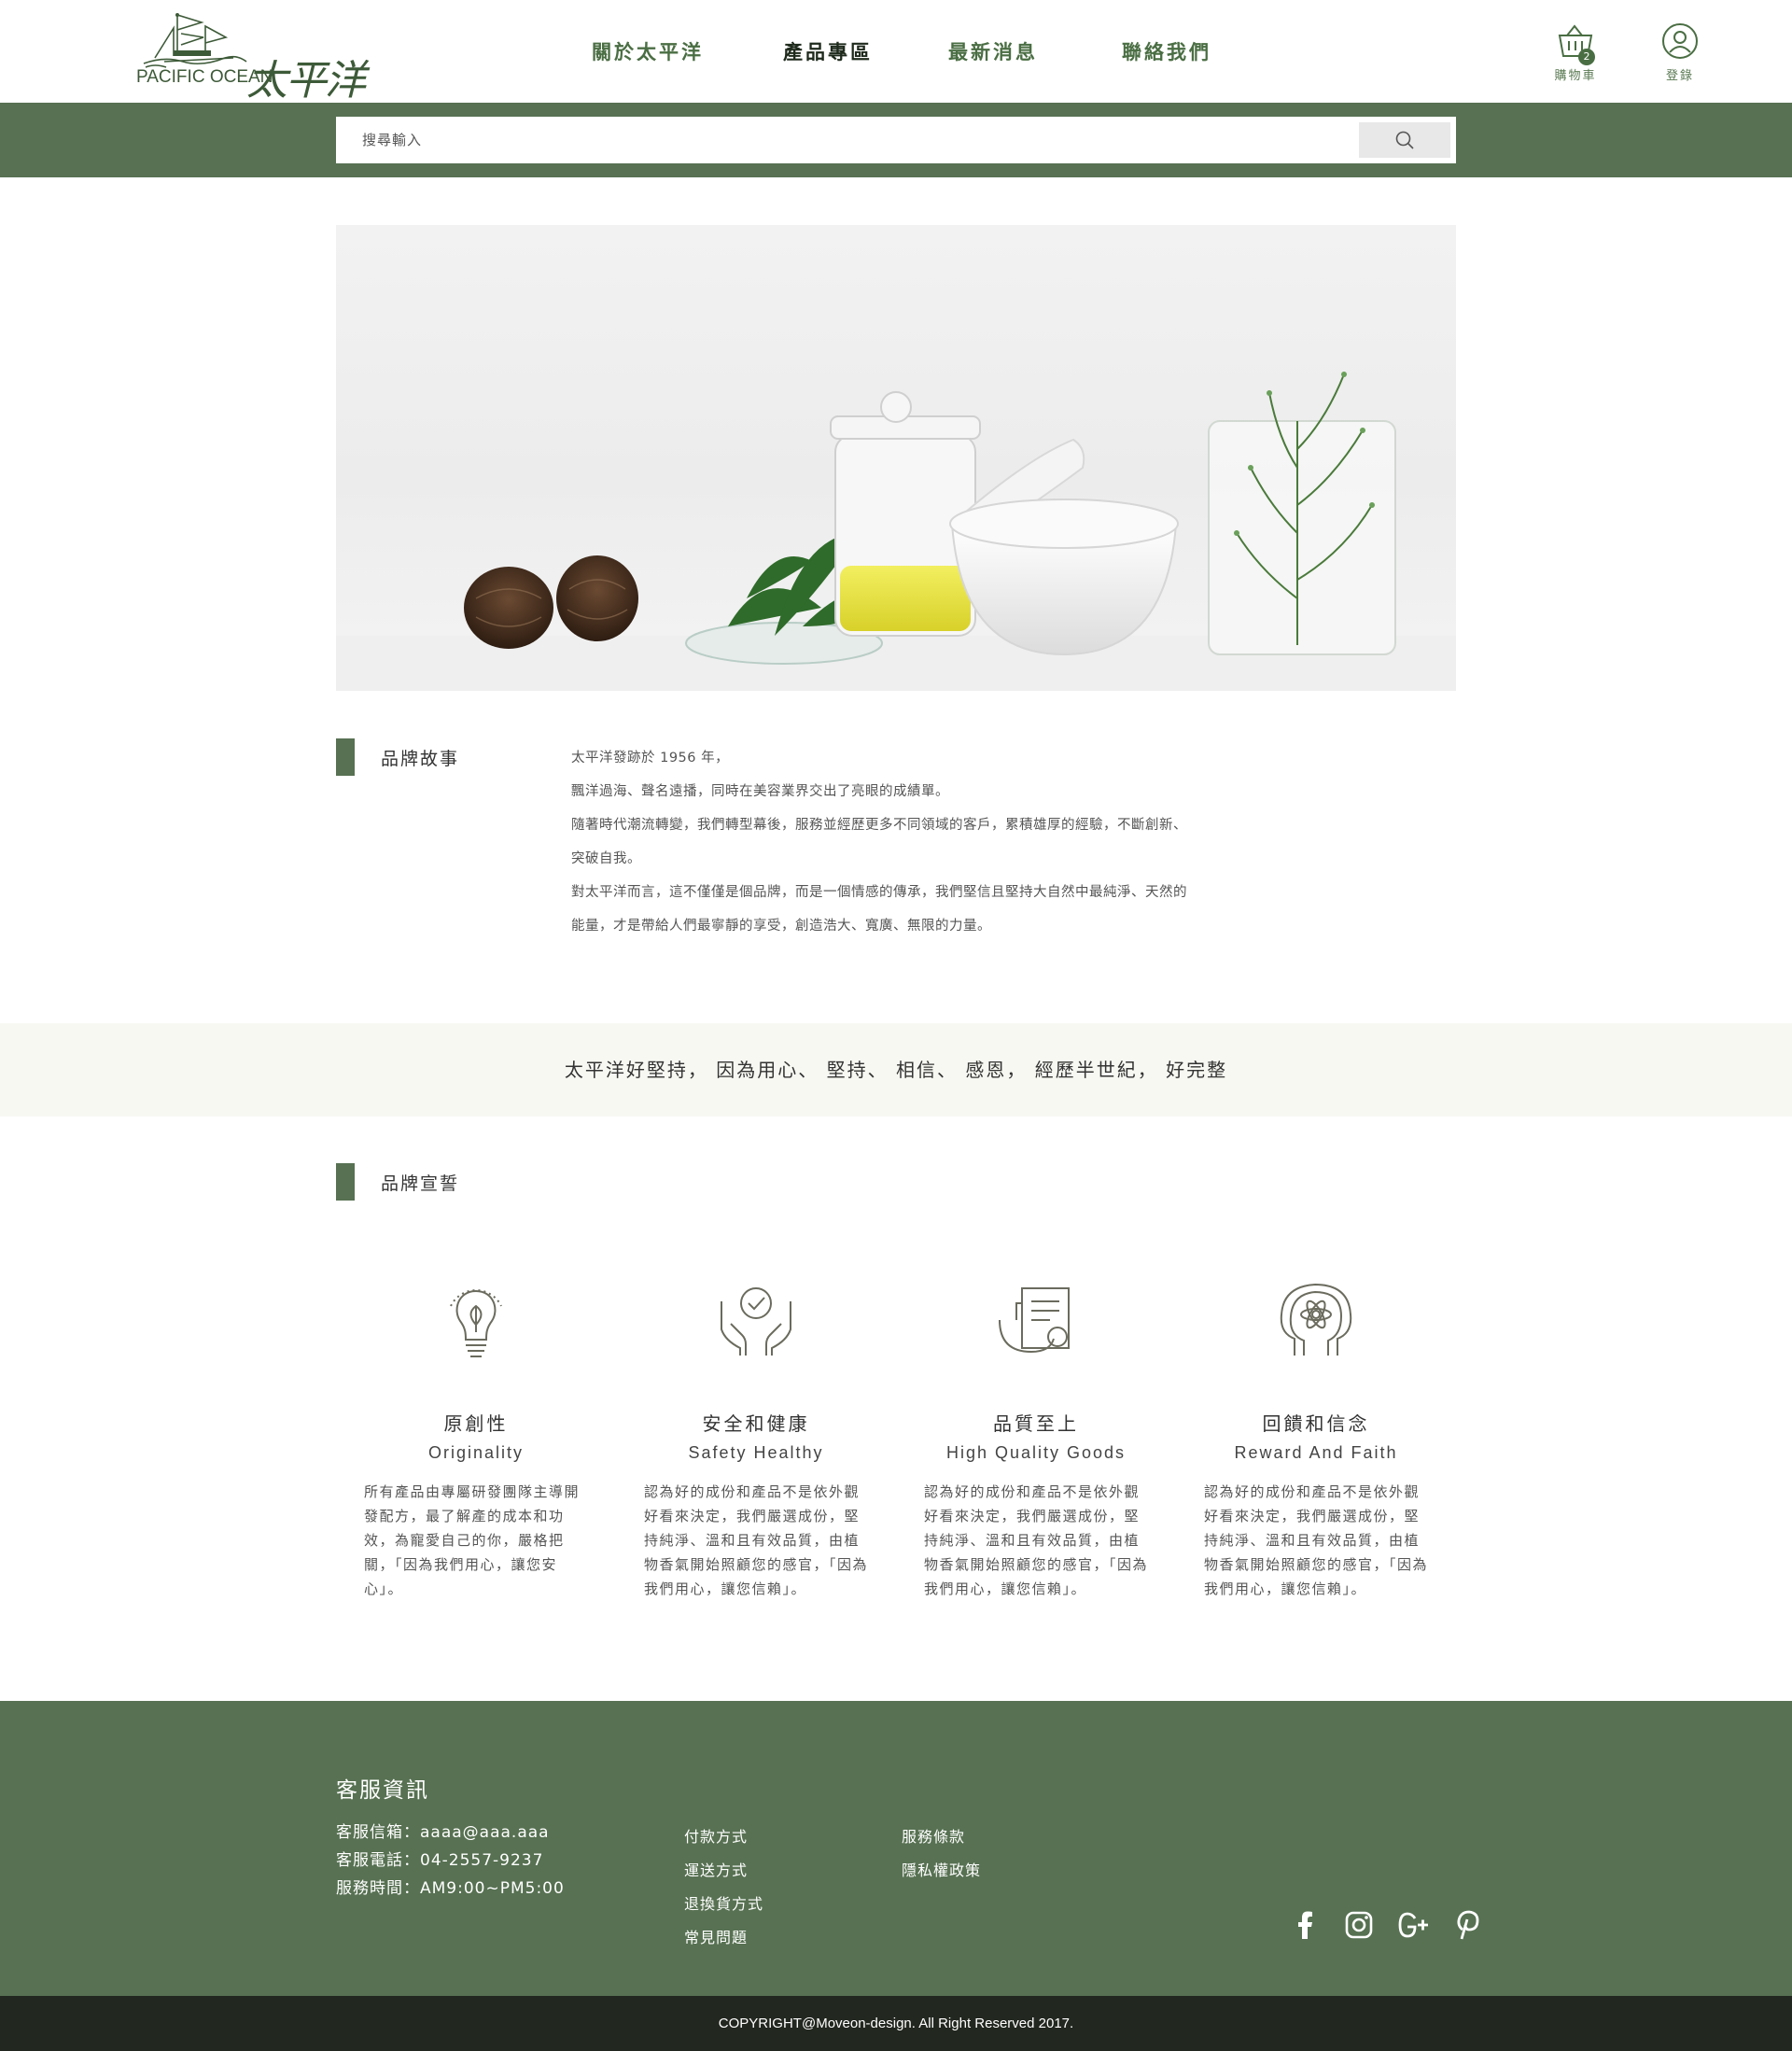 Image resolution: width=1792 pixels, height=2051 pixels. What do you see at coordinates (420, 758) in the screenshot?
I see `brand-story-title: 品牌故事` at bounding box center [420, 758].